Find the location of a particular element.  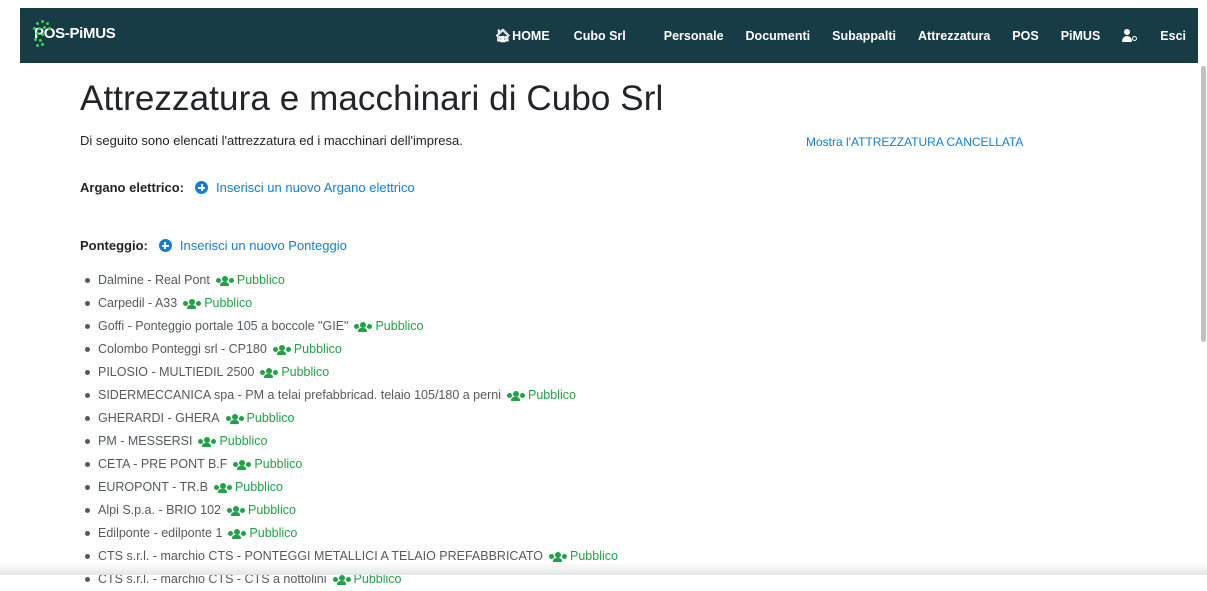

nav-documenti: Documenti is located at coordinates (778, 36).